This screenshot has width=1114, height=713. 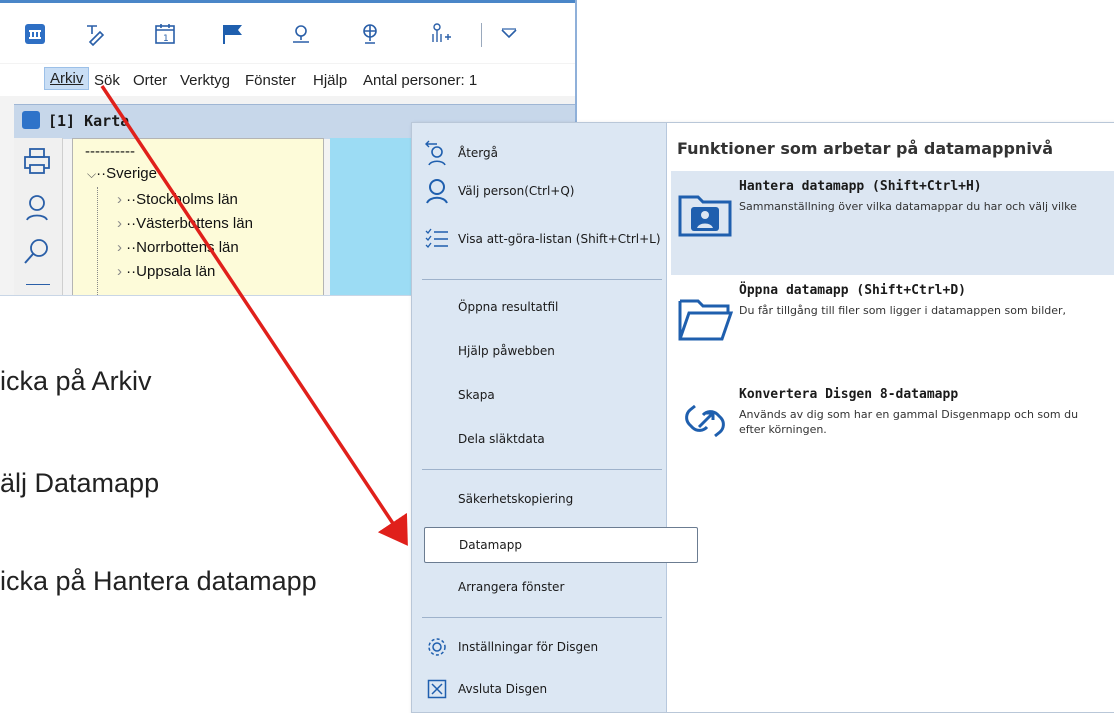 I want to click on tree-item-stockholm: › ··Stockholms län, so click(x=177, y=199).